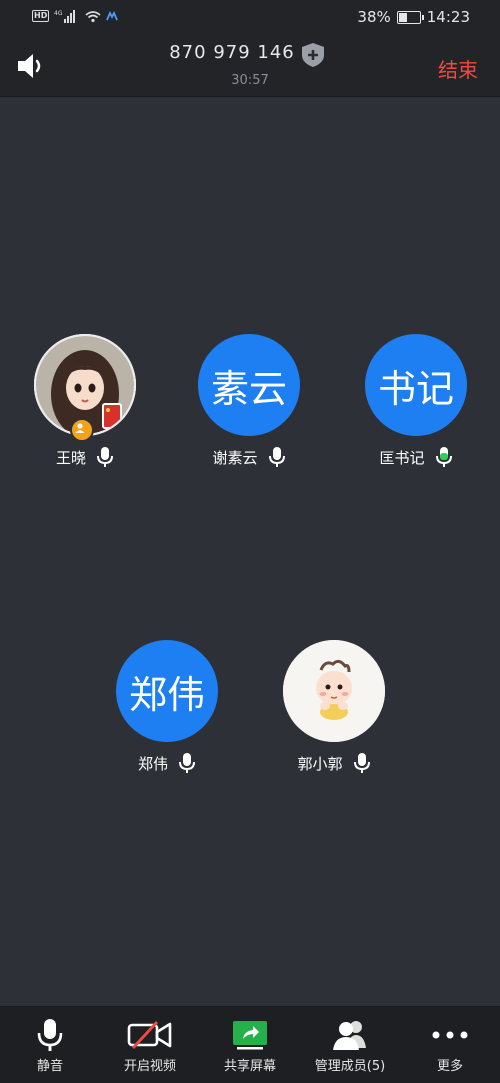 Image resolution: width=500 pixels, height=1083 pixels. Describe the element at coordinates (313, 55) in the screenshot. I see `security-shield-icon` at that location.